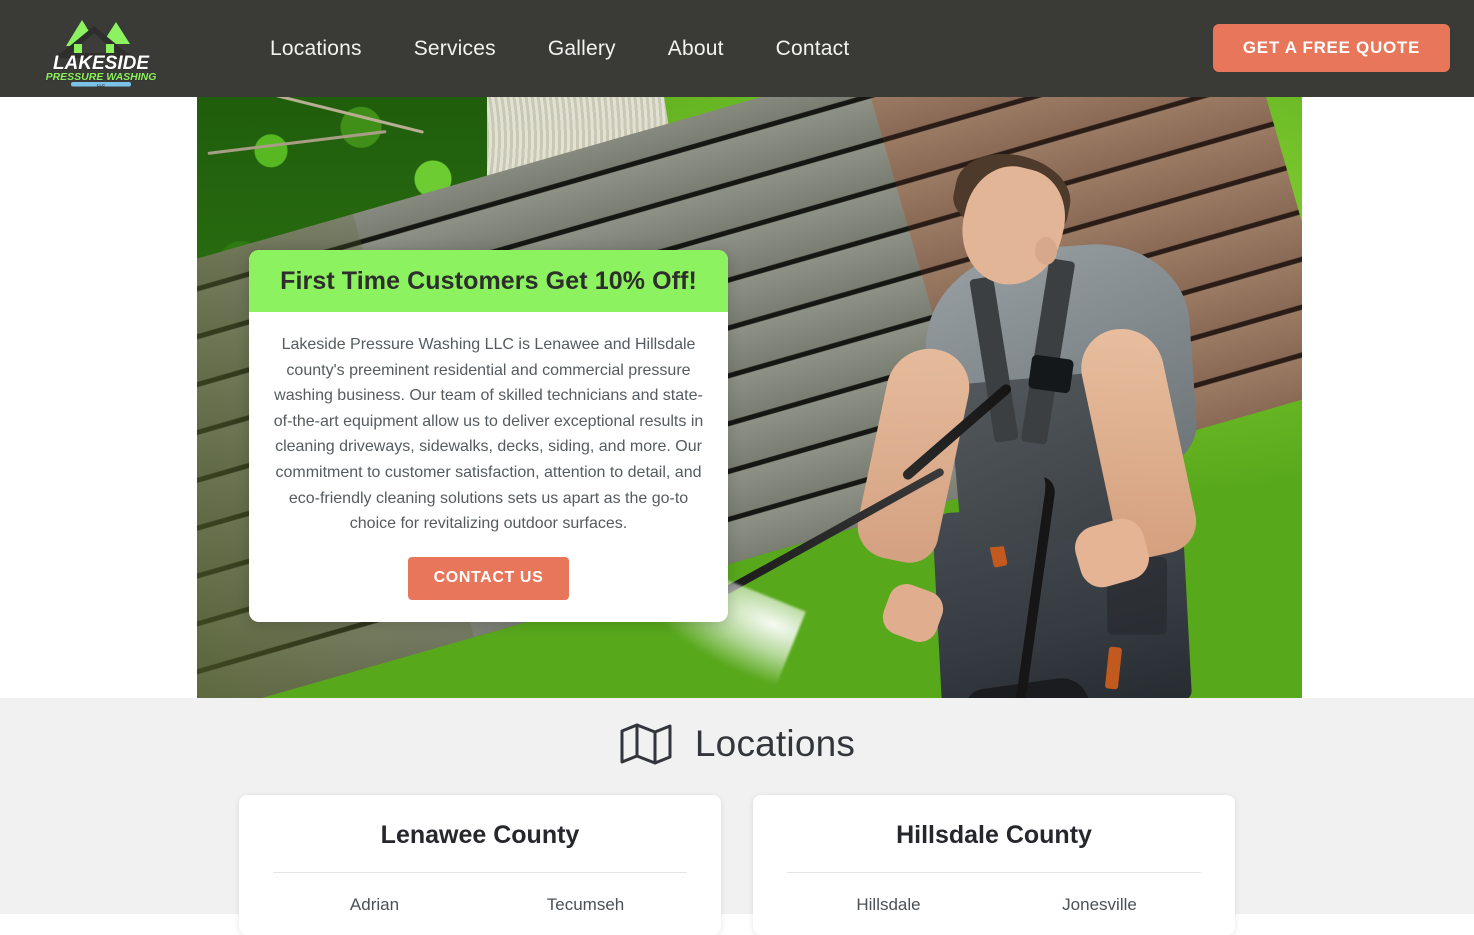 The width and height of the screenshot is (1474, 935). What do you see at coordinates (1046, 251) in the screenshot?
I see `worker-ear` at bounding box center [1046, 251].